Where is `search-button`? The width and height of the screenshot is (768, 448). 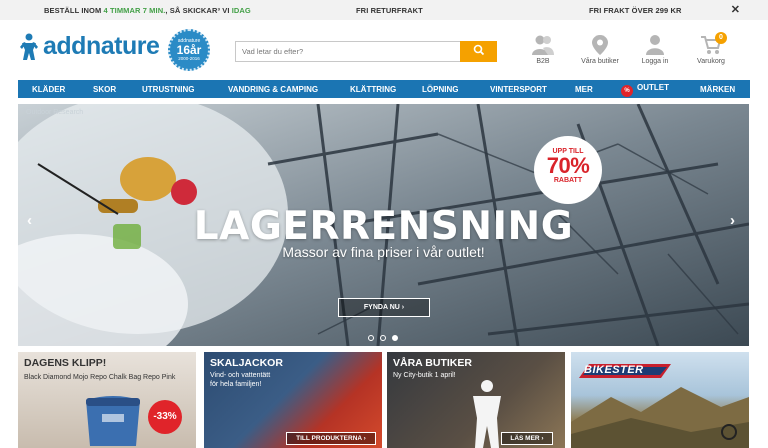
search-button is located at coordinates (478, 51).